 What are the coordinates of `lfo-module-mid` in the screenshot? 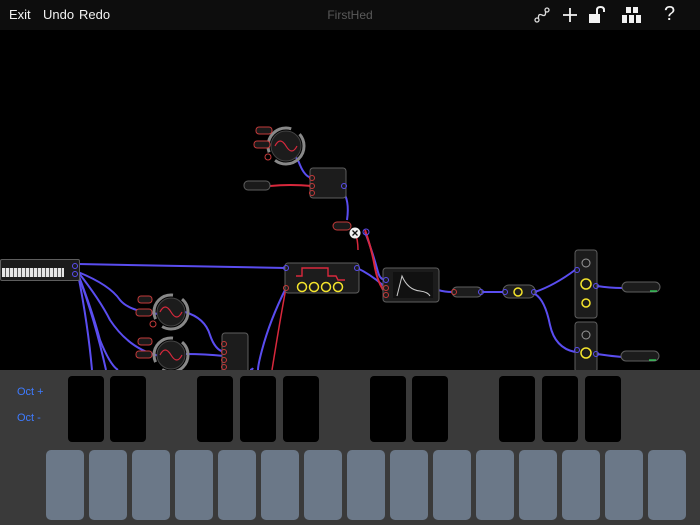 It's located at (162, 312).